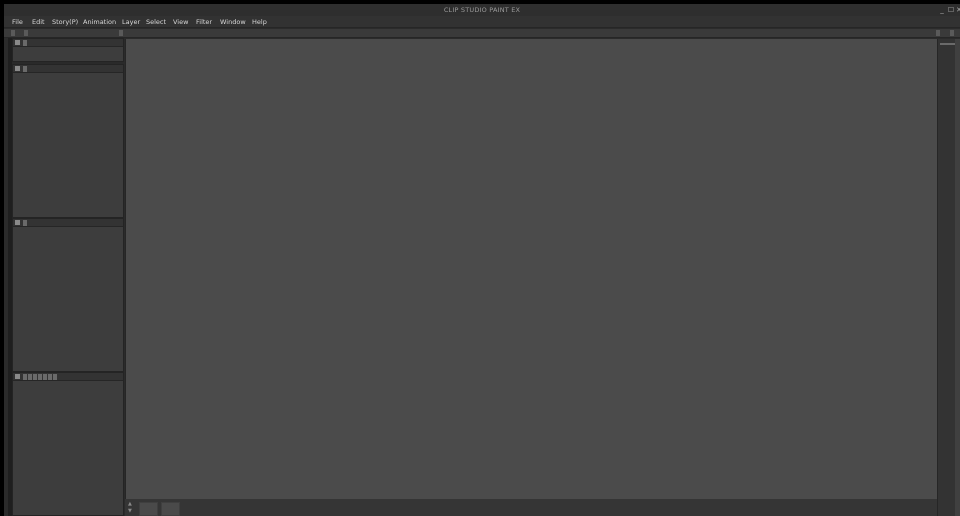 The width and height of the screenshot is (960, 516). What do you see at coordinates (952, 33) in the screenshot?
I see `expand-icon` at bounding box center [952, 33].